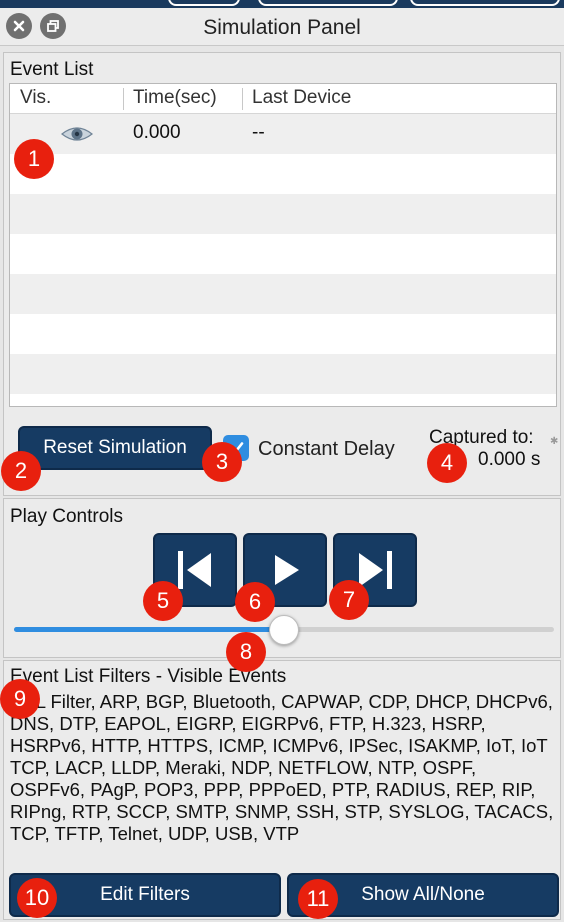  I want to click on table-row: 0.000 --, so click(283, 134).